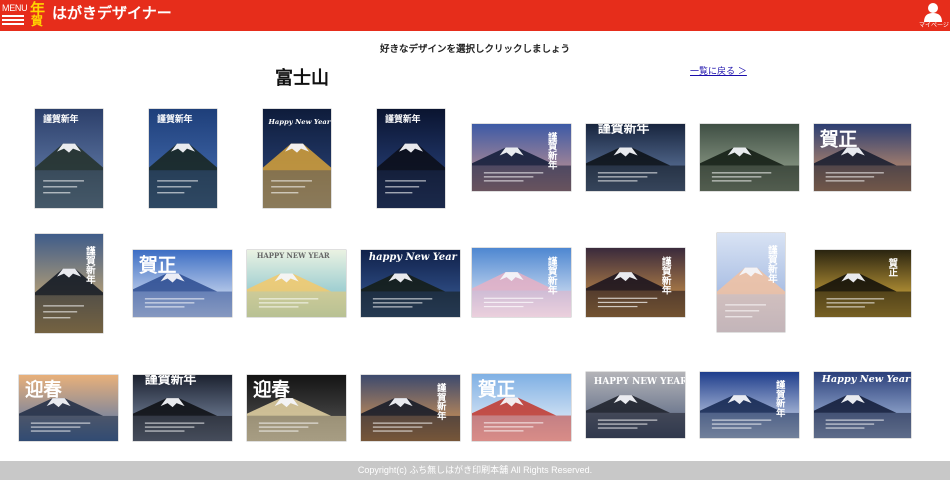 This screenshot has width=950, height=480. Describe the element at coordinates (718, 70) in the screenshot. I see `back-to-list-link: 一覧に戻る ＞` at that location.